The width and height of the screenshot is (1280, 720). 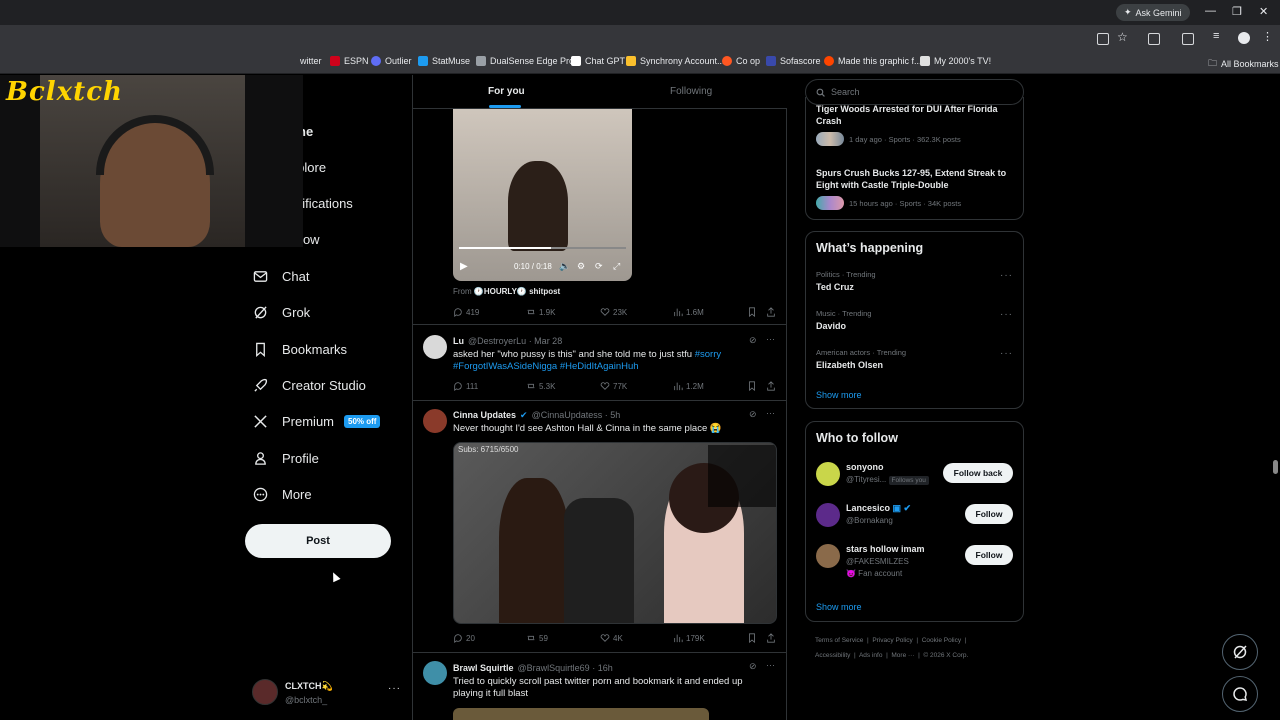 What do you see at coordinates (832, 655) in the screenshot?
I see `footer-link: Accessibility` at bounding box center [832, 655].